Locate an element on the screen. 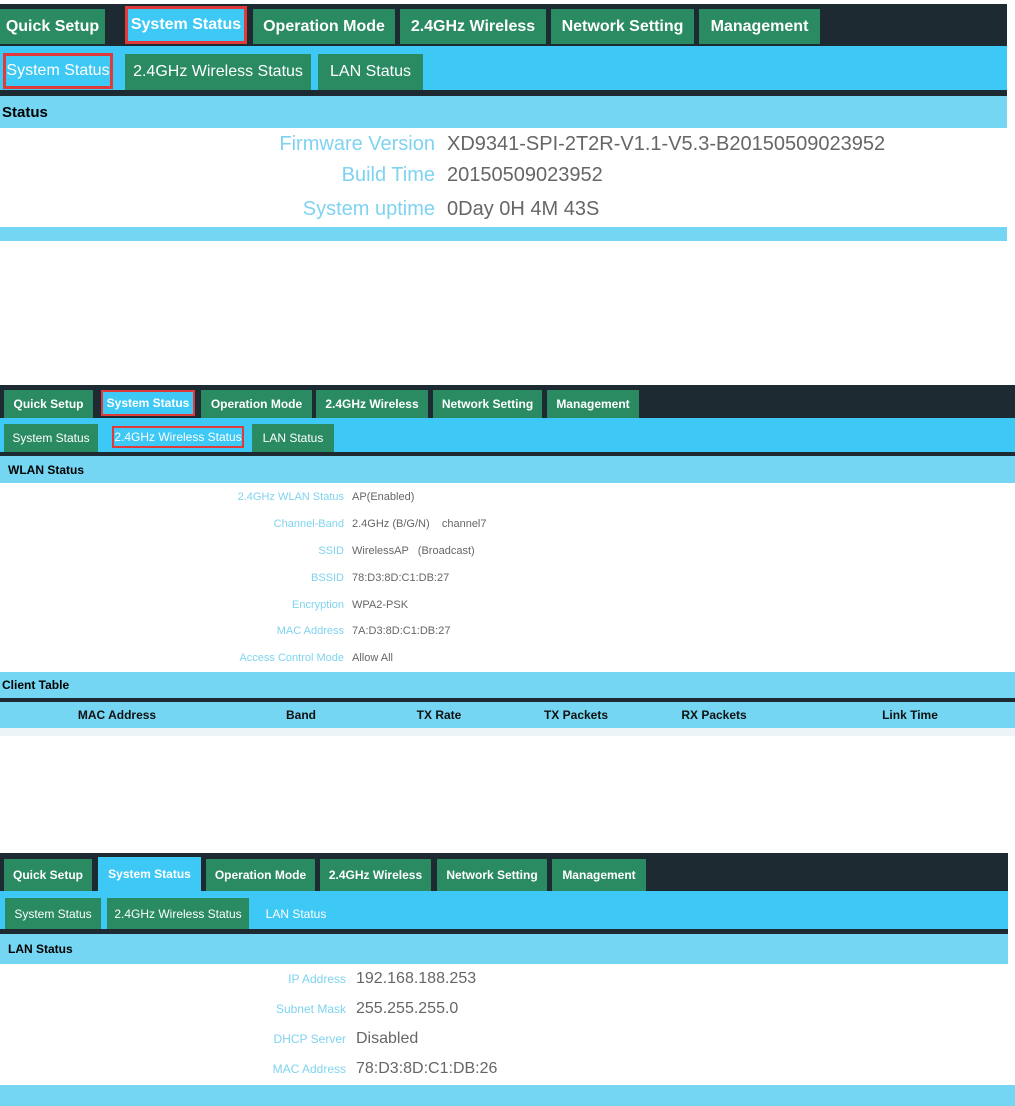 Image resolution: width=1015 pixels, height=1106 pixels. column-header: MAC Address is located at coordinates (117, 715).